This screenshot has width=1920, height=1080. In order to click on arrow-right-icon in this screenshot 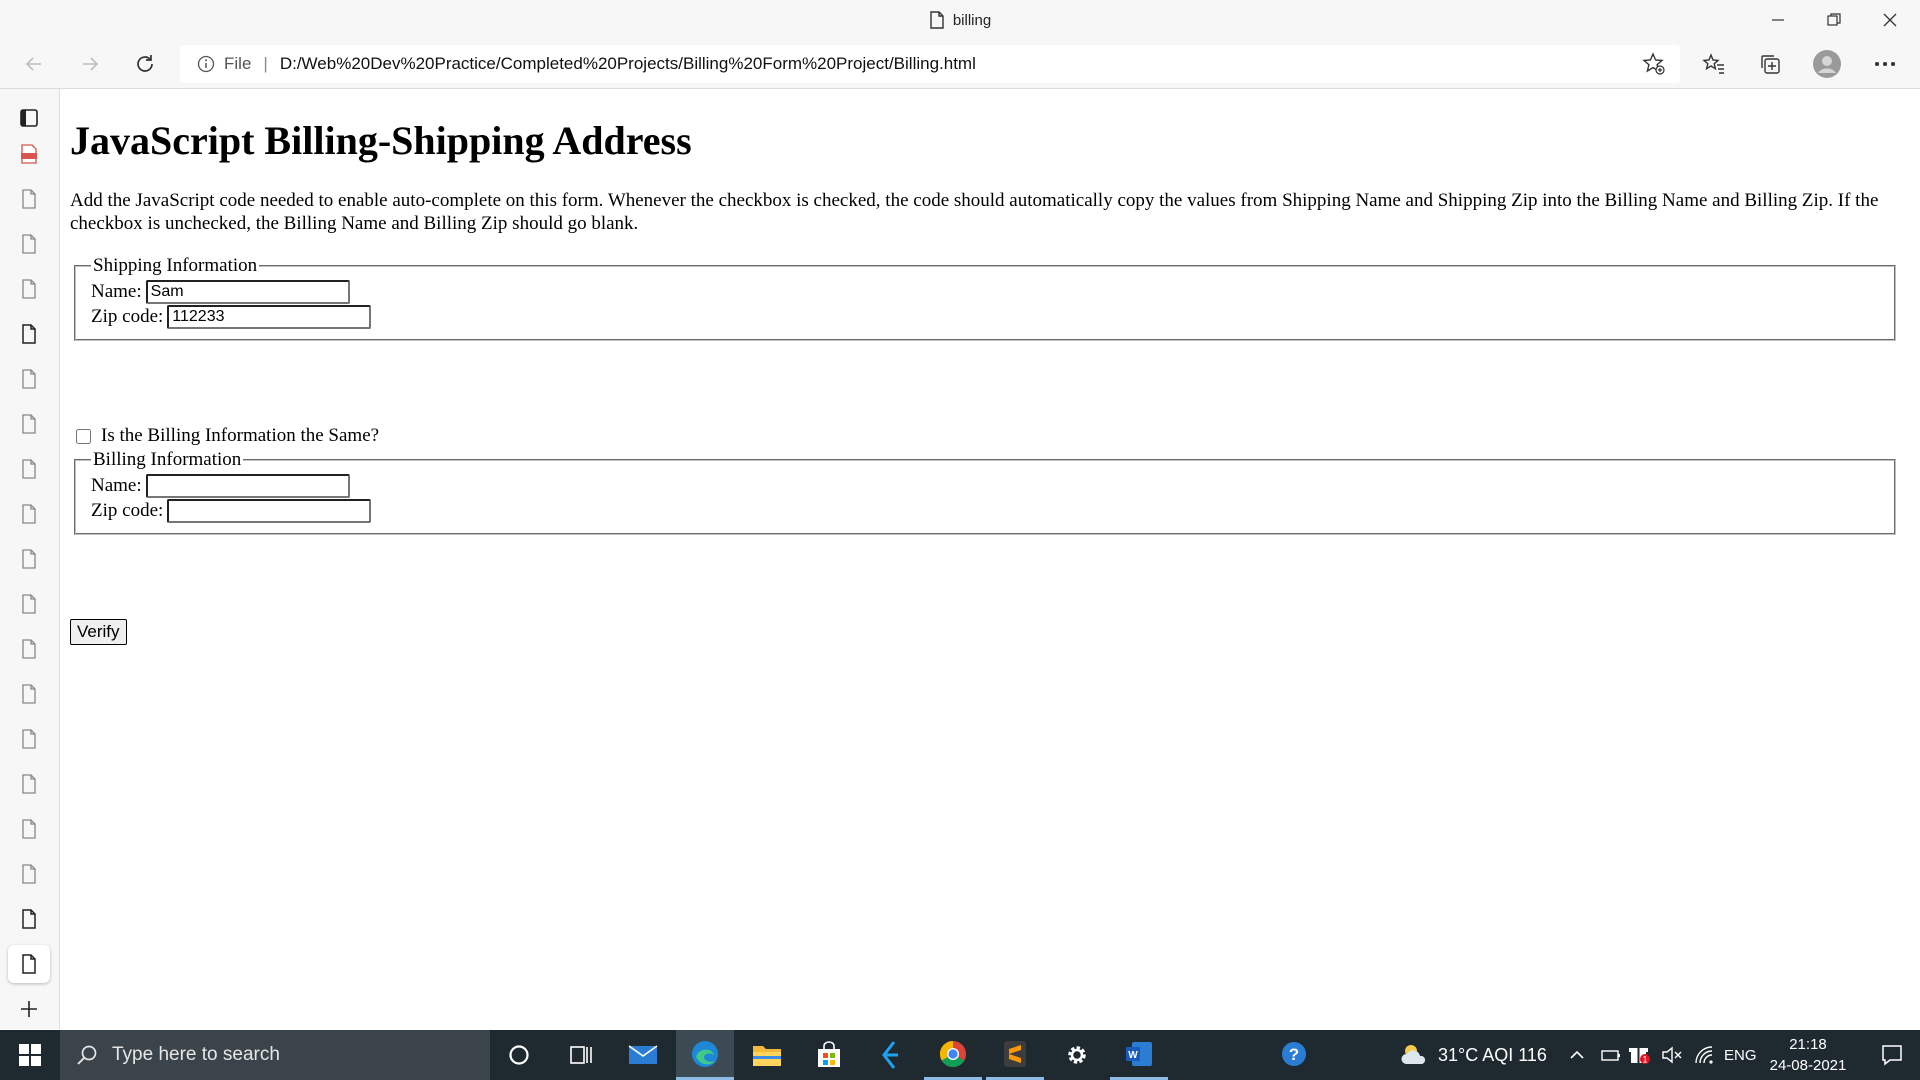, I will do `click(91, 64)`.